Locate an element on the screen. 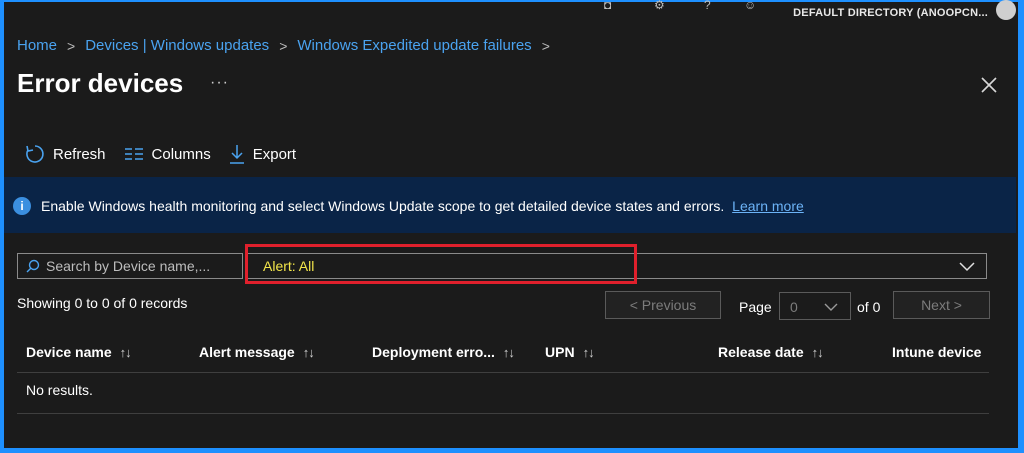 Image resolution: width=1024 pixels, height=453 pixels. column-release-date: Release date ↑↓ is located at coordinates (771, 352).